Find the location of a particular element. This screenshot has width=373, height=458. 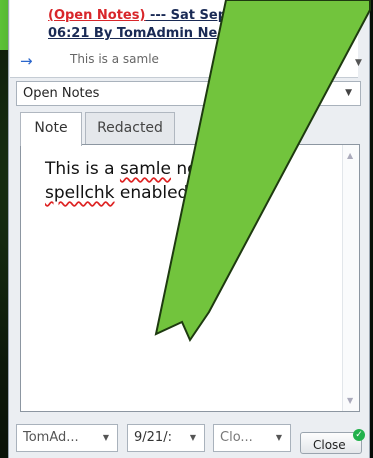

checkmark-icon: ✓ is located at coordinates (359, 435).